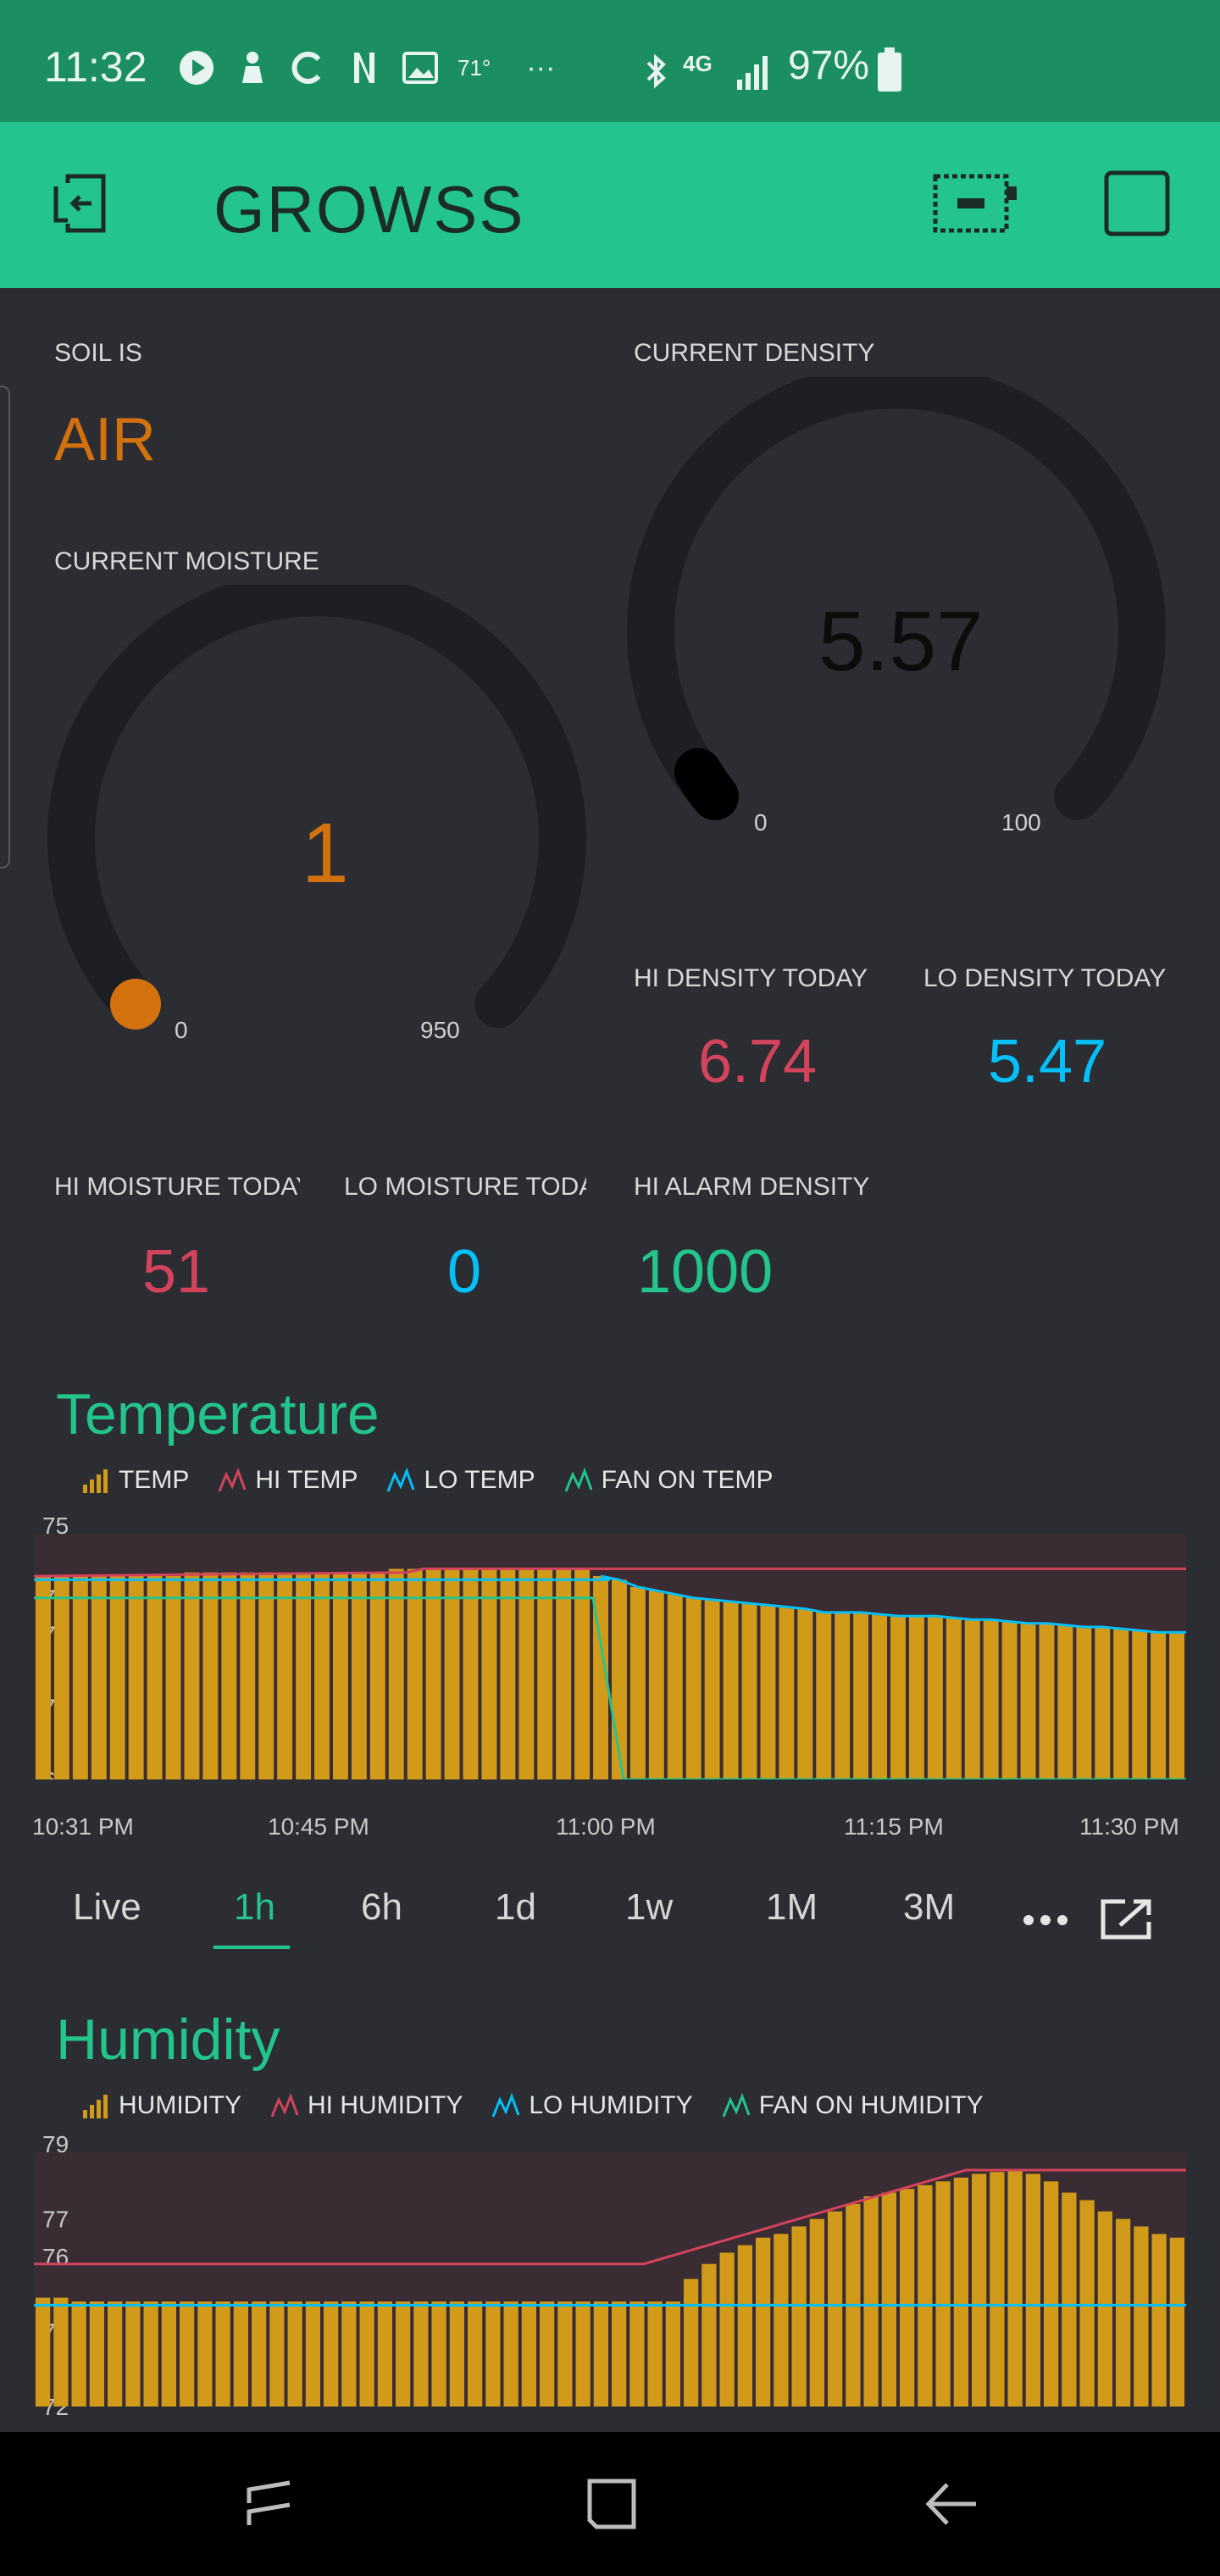 The image size is (1220, 2576). What do you see at coordinates (135, 1480) in the screenshot?
I see `legend-temp: TEMP` at bounding box center [135, 1480].